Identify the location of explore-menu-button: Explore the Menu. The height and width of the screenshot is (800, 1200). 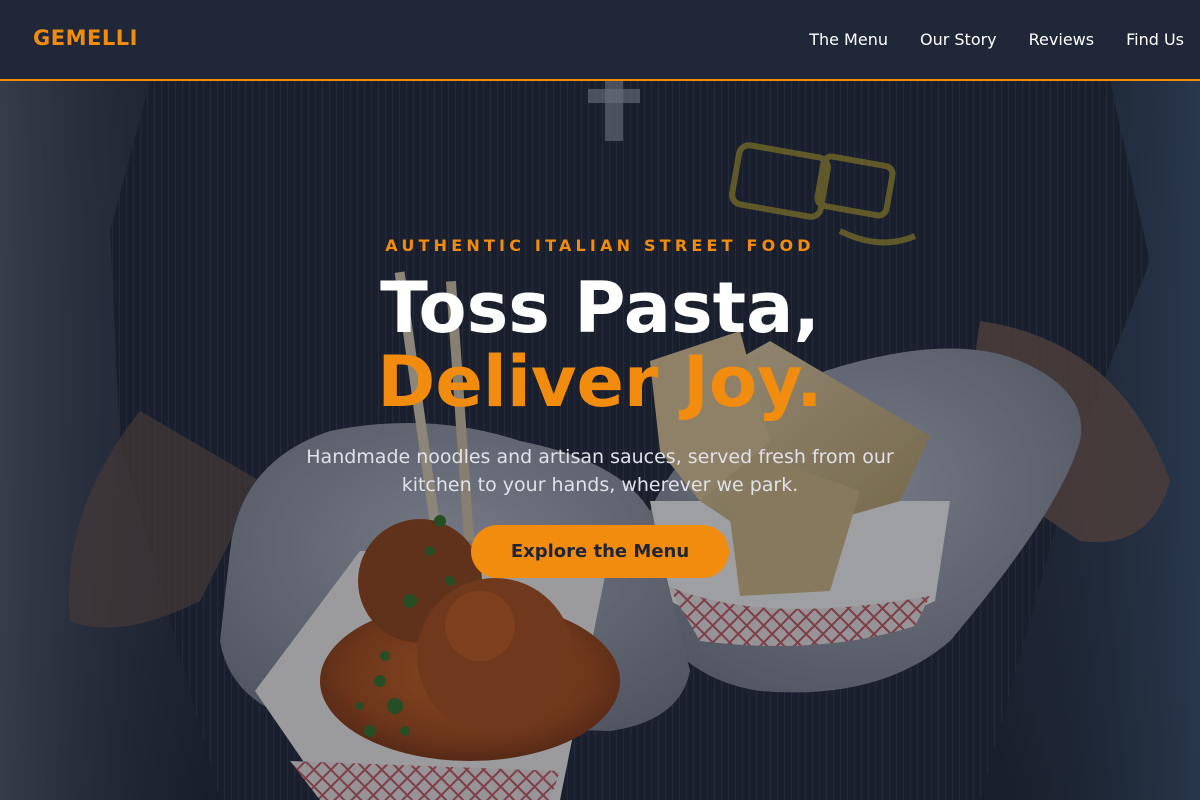
(600, 551).